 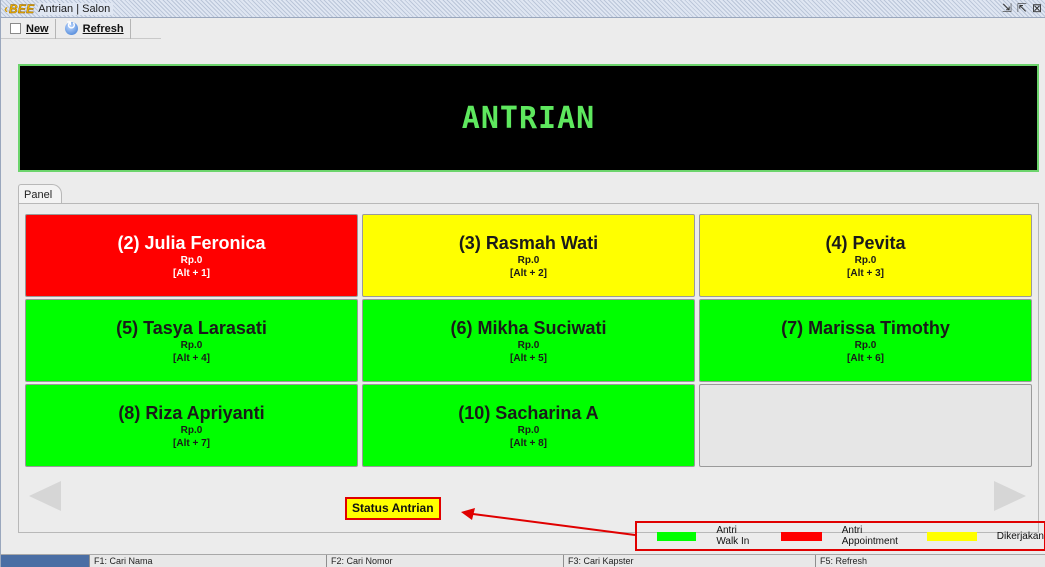 I want to click on status-antrian-callout: Status Antrian, so click(x=393, y=508).